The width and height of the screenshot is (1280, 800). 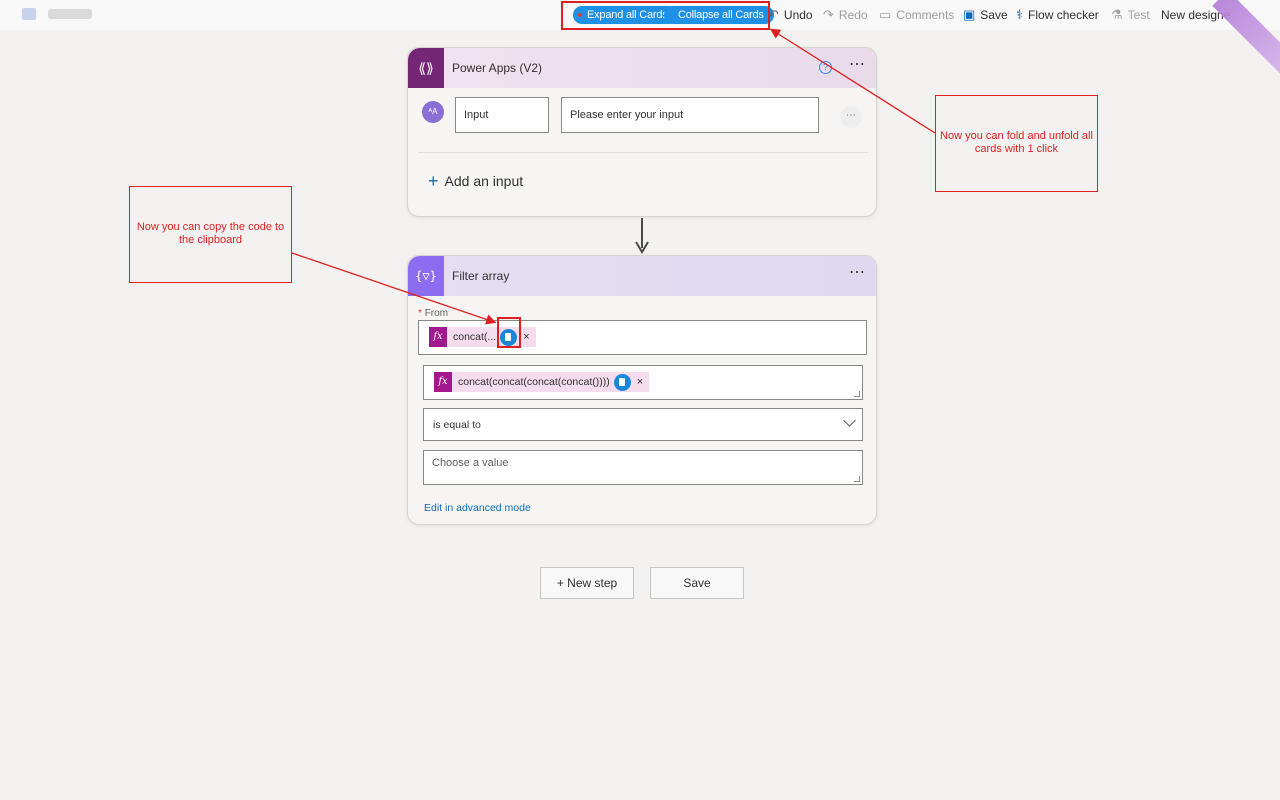 What do you see at coordinates (542, 382) in the screenshot?
I see `expression-token: fx concat(concat(concat(concat()))) ×` at bounding box center [542, 382].